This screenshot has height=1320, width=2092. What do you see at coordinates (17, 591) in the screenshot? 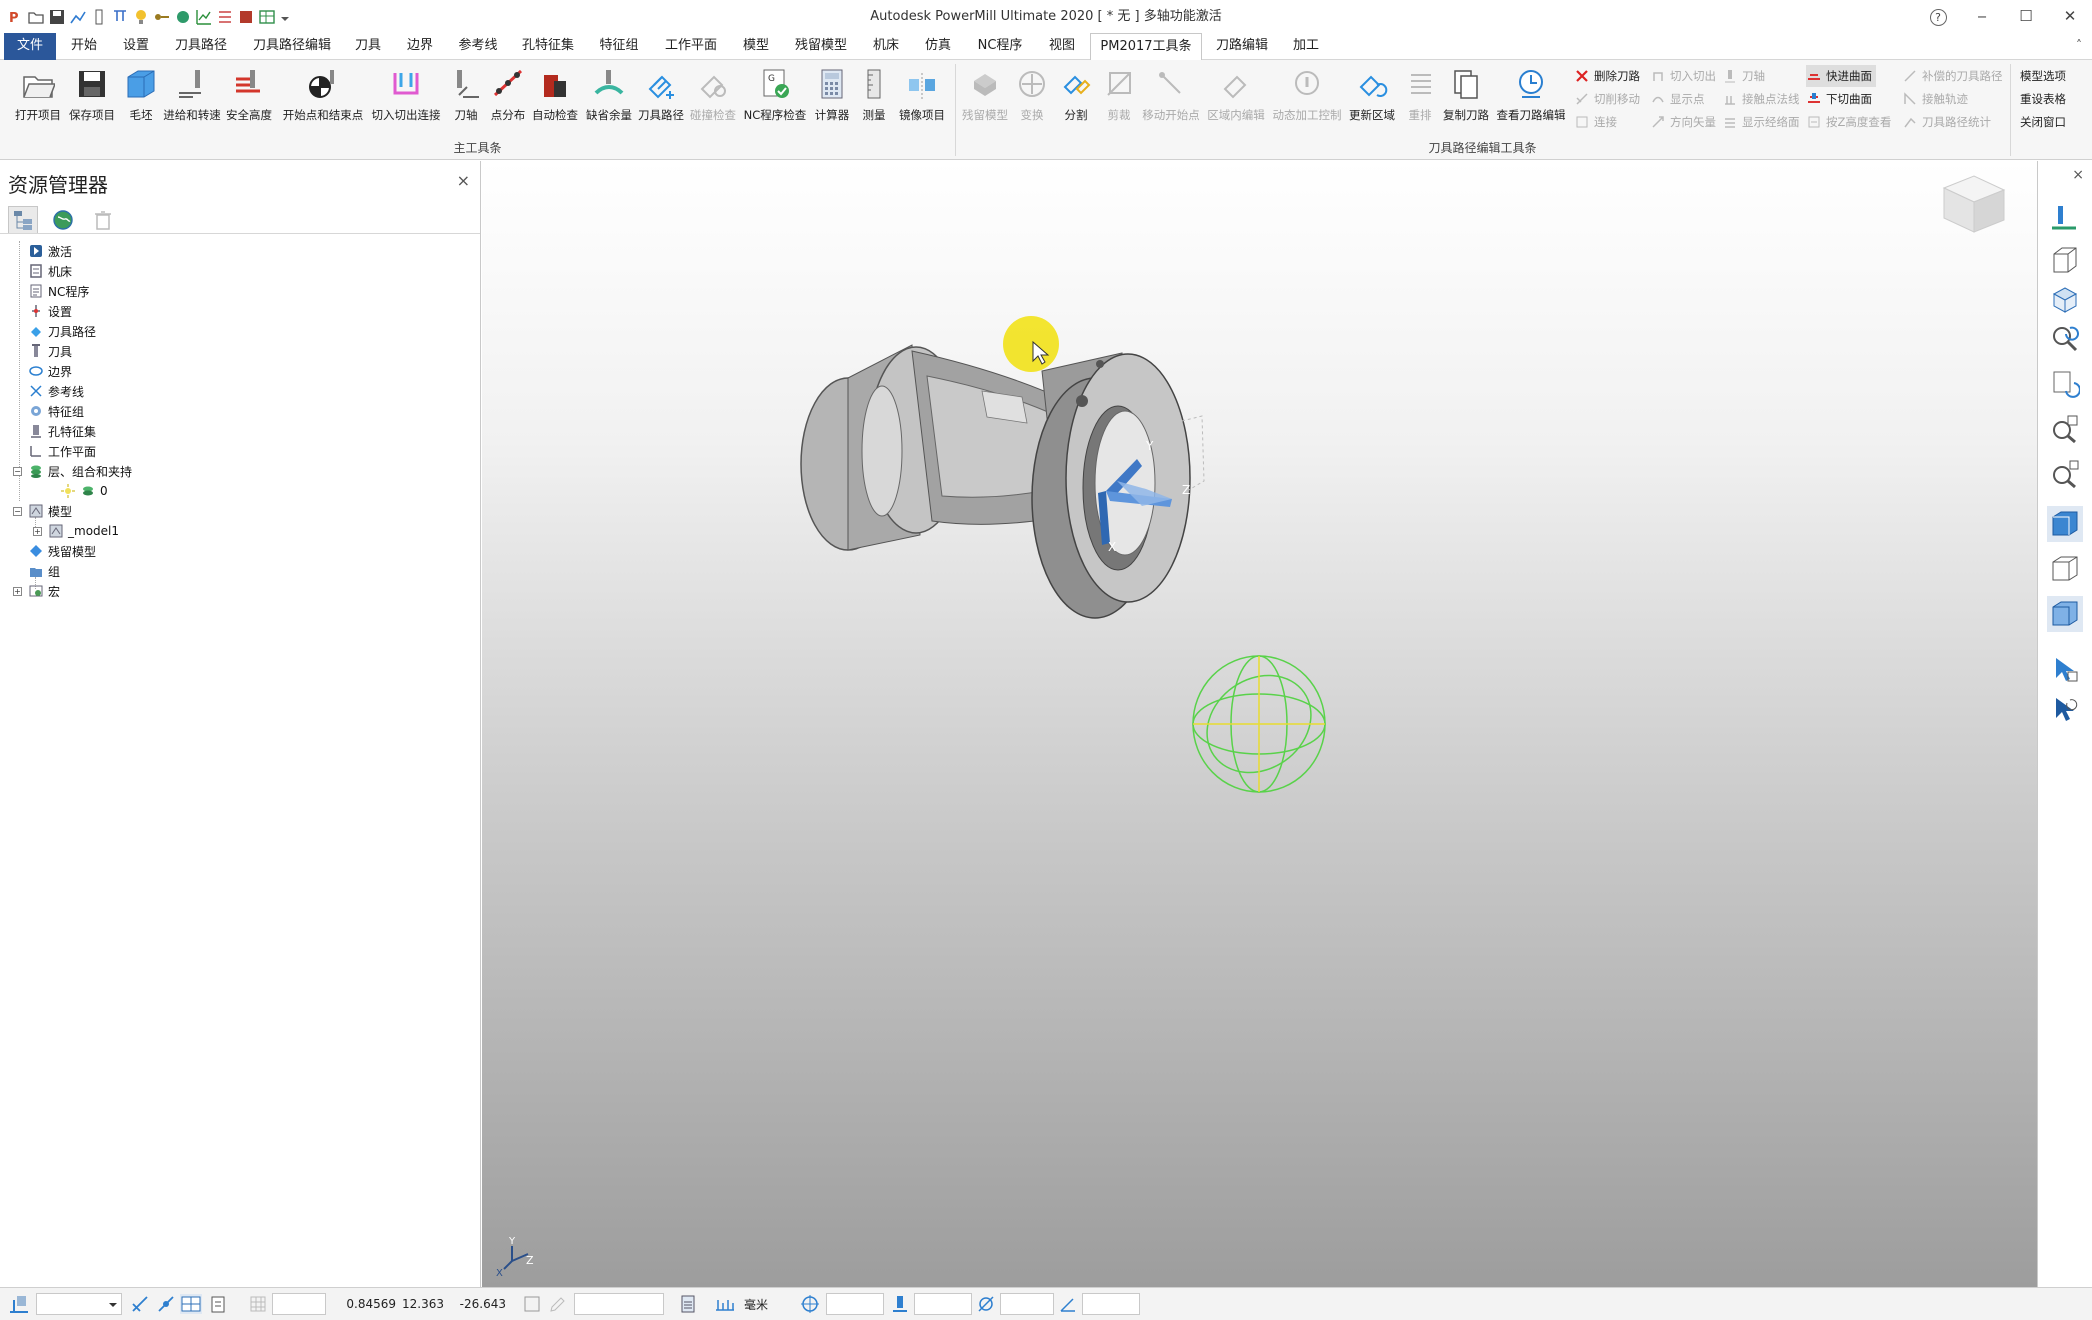
I see `expand-toggle: +` at bounding box center [17, 591].